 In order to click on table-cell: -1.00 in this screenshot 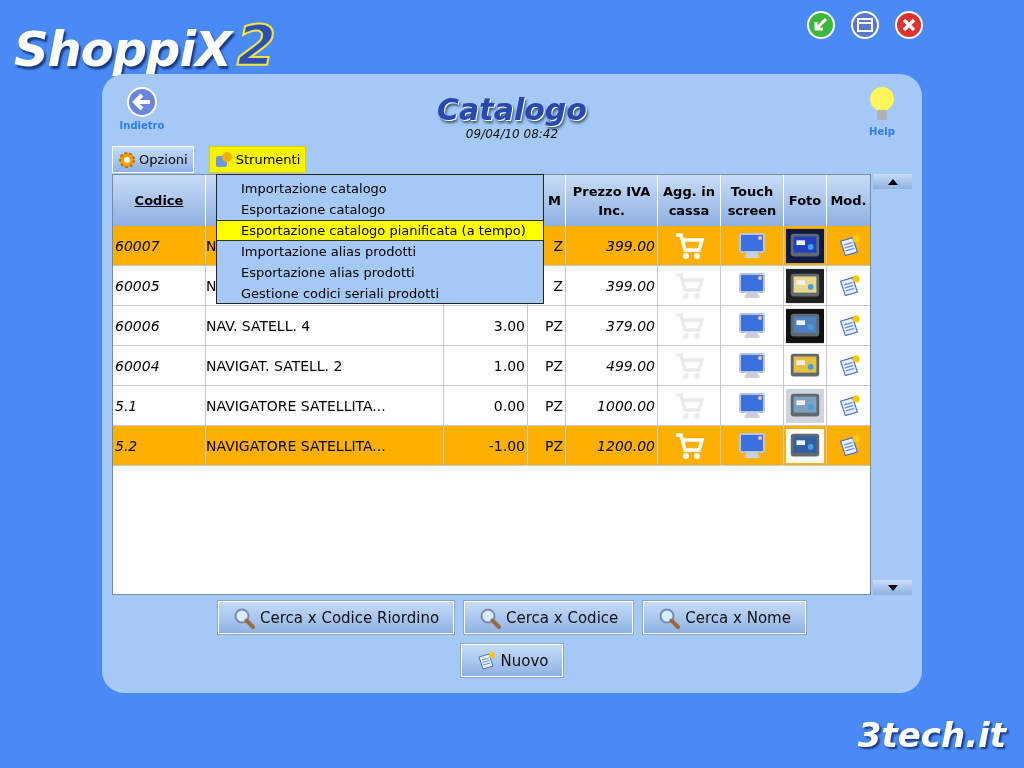, I will do `click(506, 445)`.